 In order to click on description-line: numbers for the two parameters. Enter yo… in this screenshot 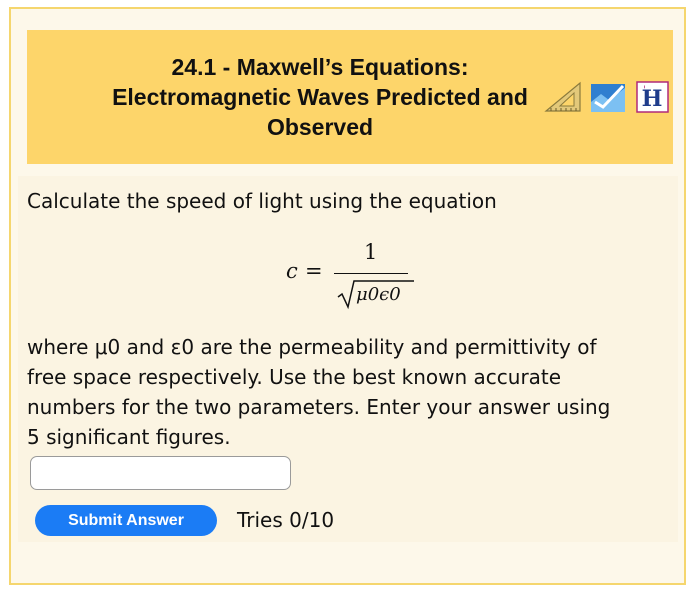, I will do `click(319, 407)`.